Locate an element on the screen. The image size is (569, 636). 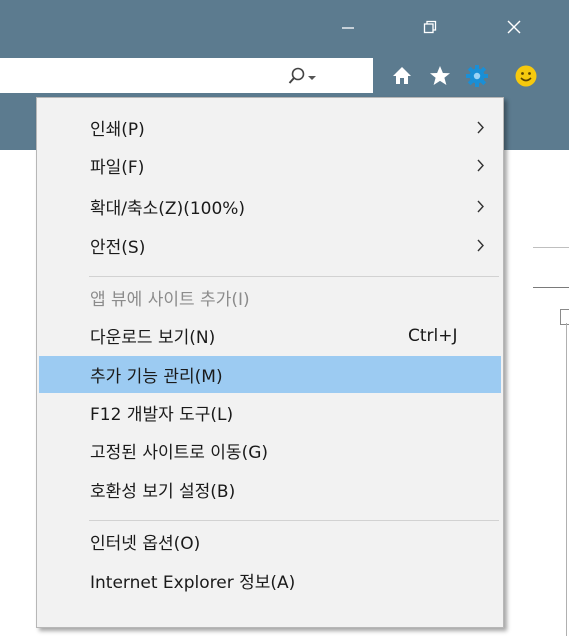
background-checkbox is located at coordinates (564, 317).